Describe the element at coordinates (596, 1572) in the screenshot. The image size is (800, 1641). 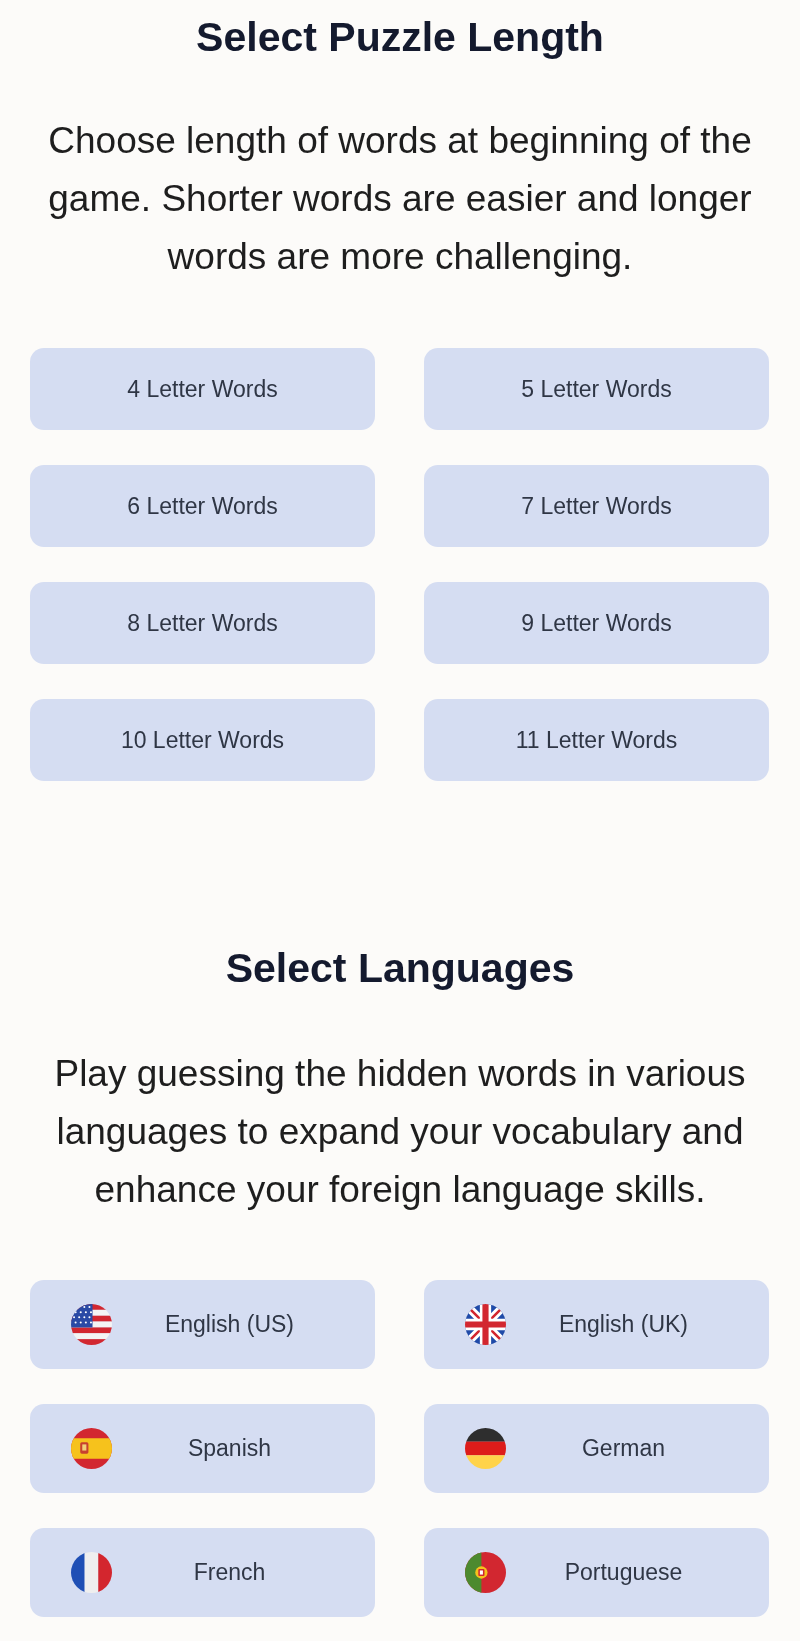
I see `language-button: Portuguese` at that location.